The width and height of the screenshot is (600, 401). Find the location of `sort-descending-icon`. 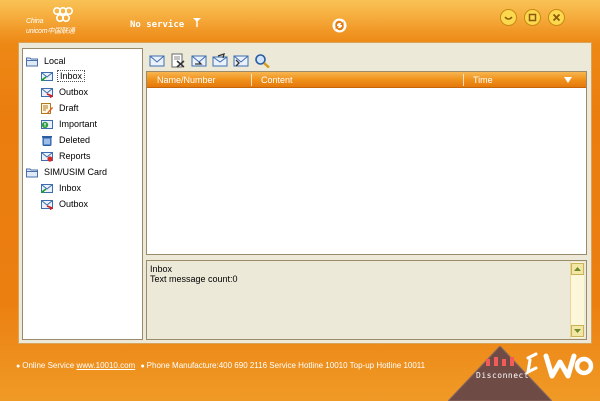

sort-descending-icon is located at coordinates (568, 80).